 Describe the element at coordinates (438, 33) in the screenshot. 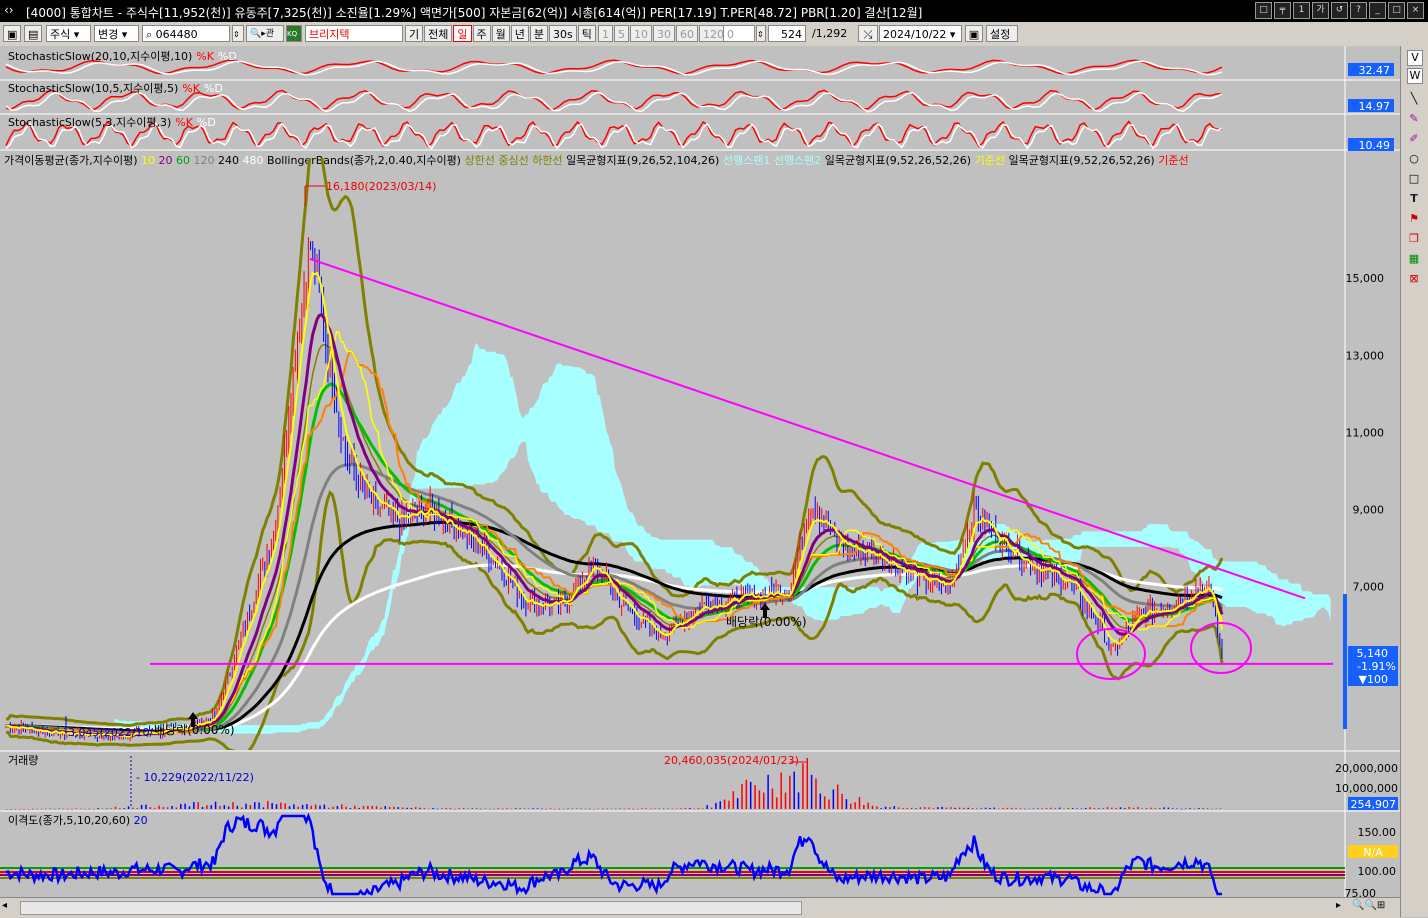

I see `period-tab-1: 전체` at that location.